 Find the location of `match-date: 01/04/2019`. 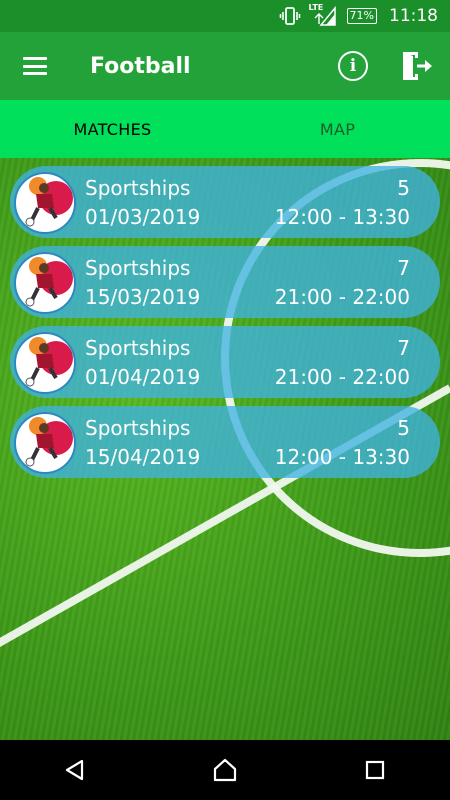

match-date: 01/04/2019 is located at coordinates (143, 377).